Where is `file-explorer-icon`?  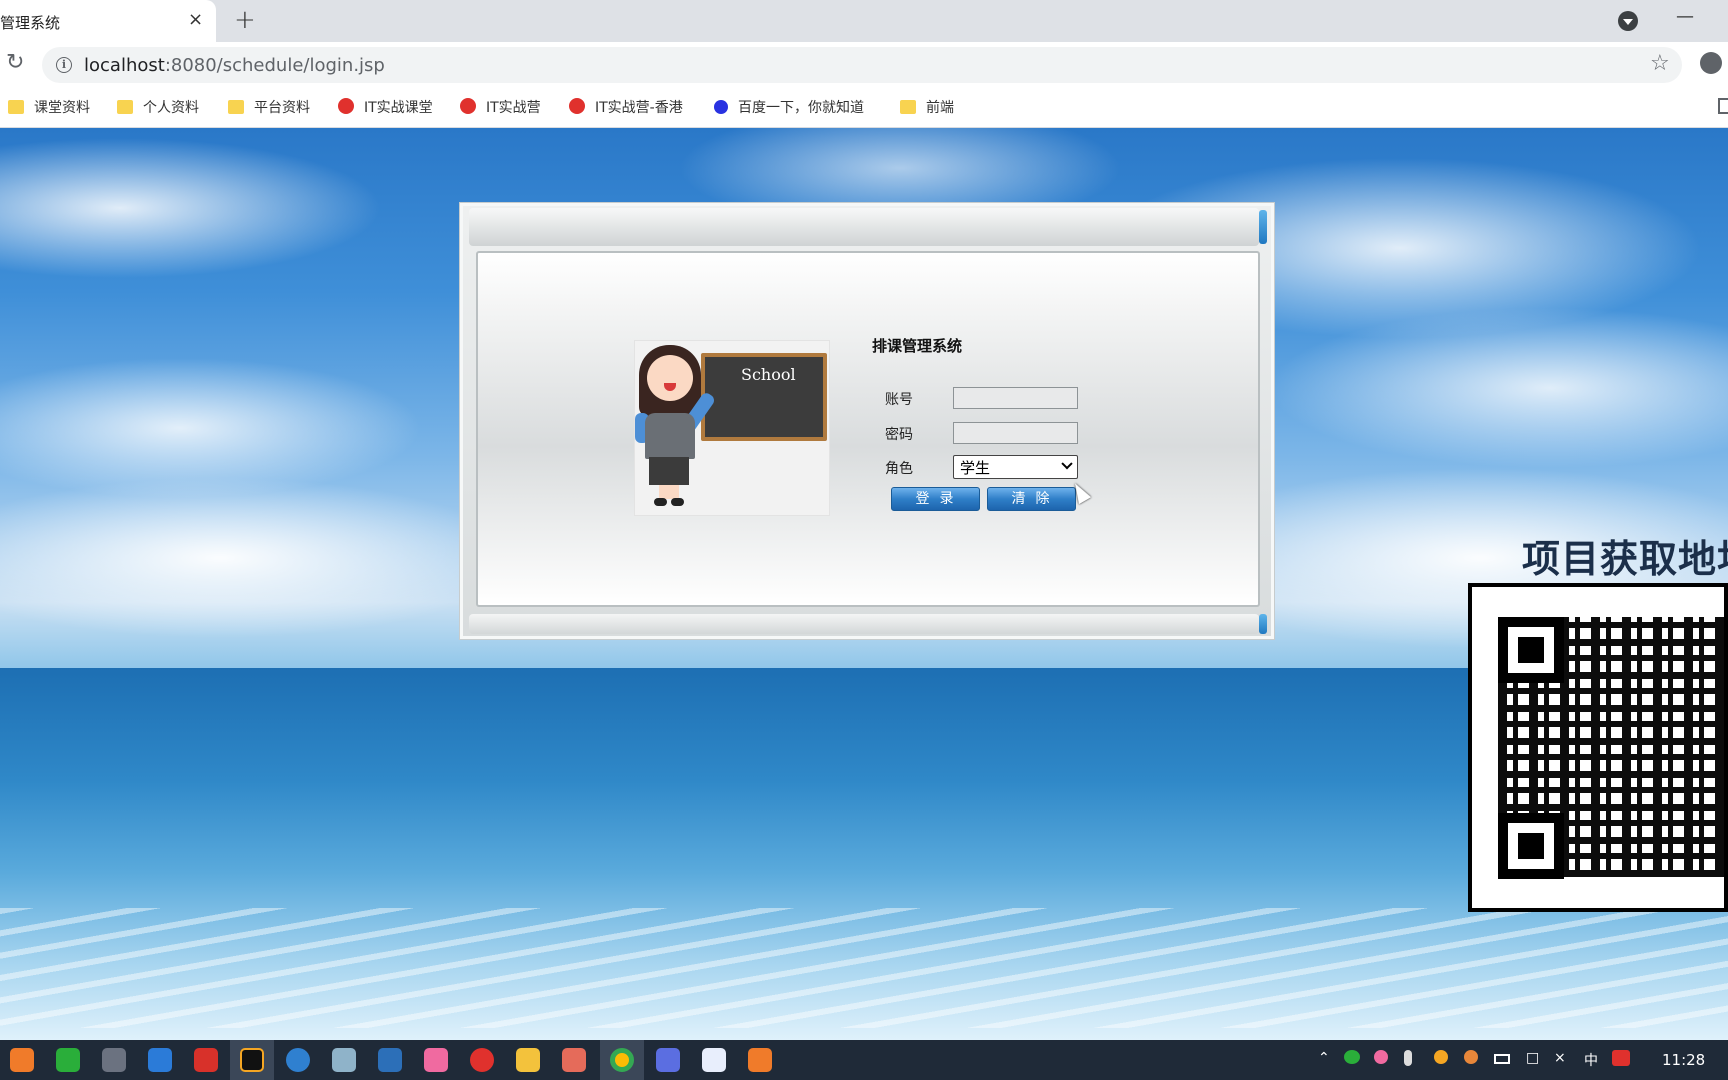 file-explorer-icon is located at coordinates (528, 1060).